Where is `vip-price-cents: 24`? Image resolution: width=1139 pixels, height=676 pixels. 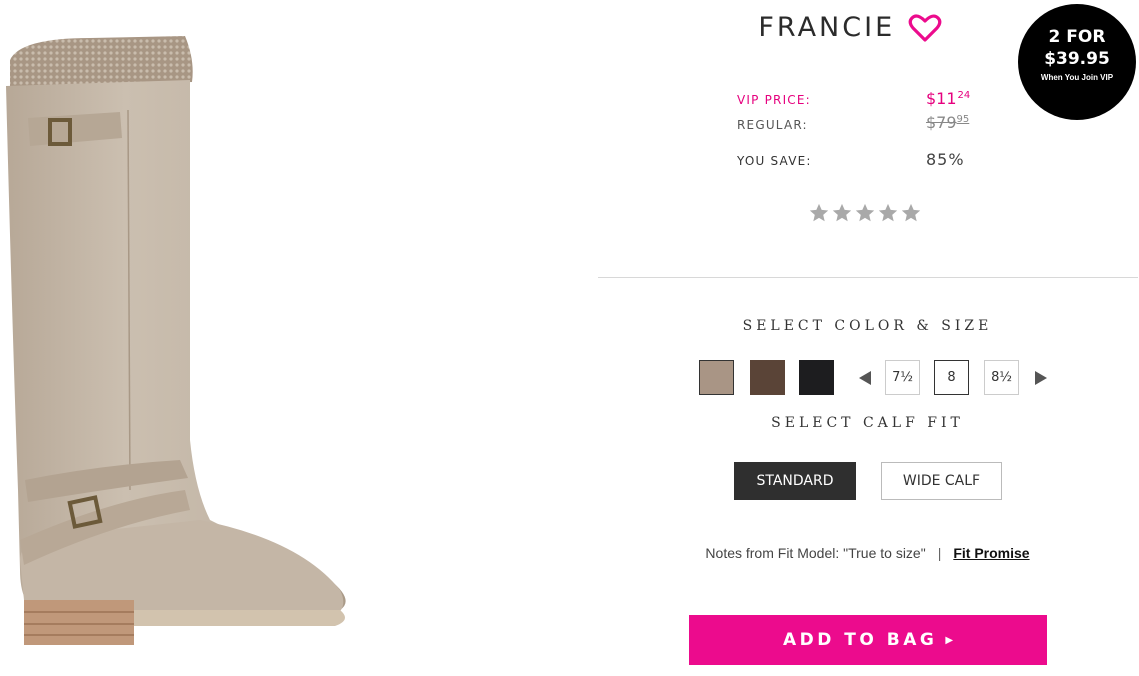
vip-price-cents: 24 is located at coordinates (964, 95).